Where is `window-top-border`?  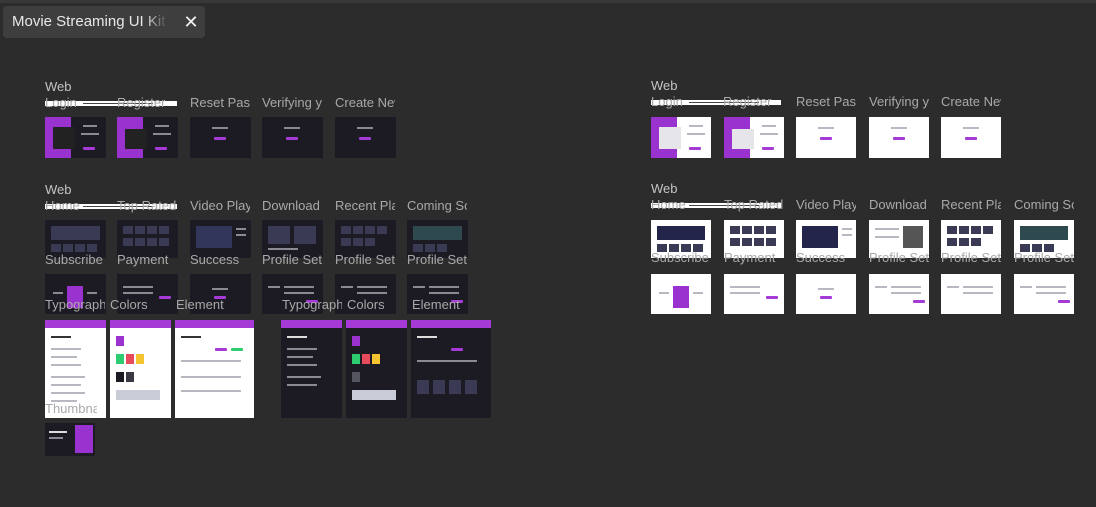
window-top-border is located at coordinates (548, 1).